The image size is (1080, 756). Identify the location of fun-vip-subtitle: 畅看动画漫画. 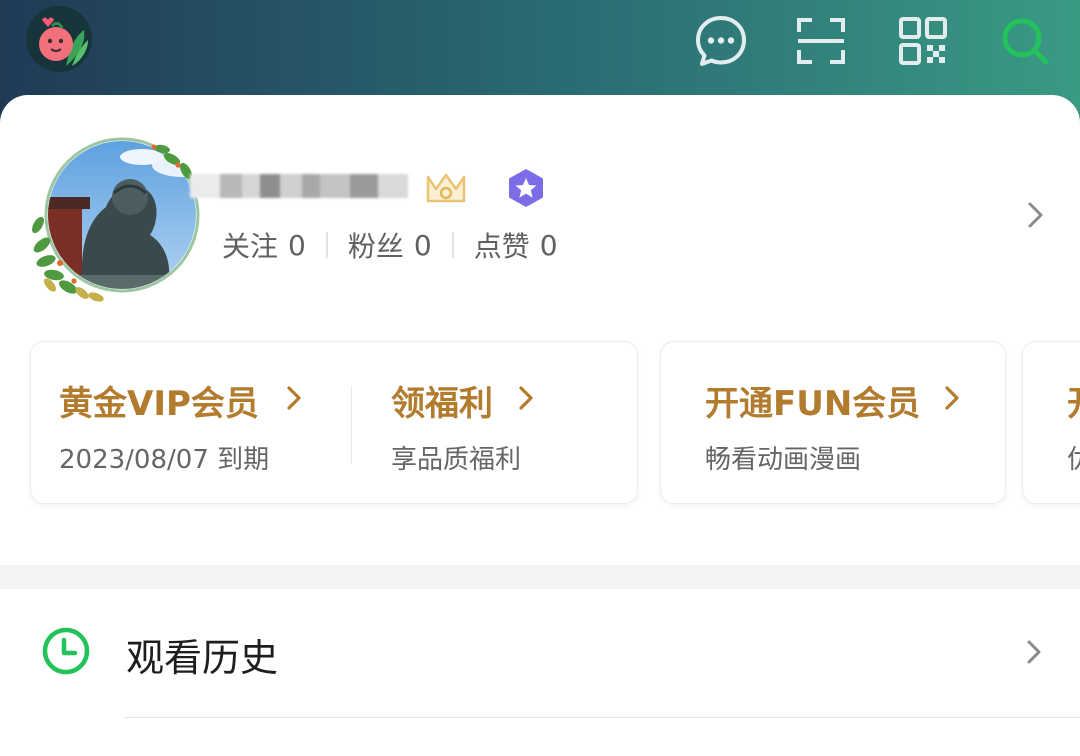
(783, 460).